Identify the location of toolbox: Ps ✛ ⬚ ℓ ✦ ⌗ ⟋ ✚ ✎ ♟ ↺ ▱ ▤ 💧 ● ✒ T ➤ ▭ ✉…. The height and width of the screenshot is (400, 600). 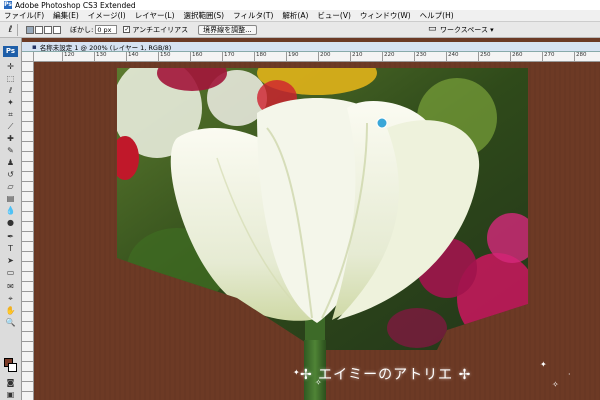
(11, 219).